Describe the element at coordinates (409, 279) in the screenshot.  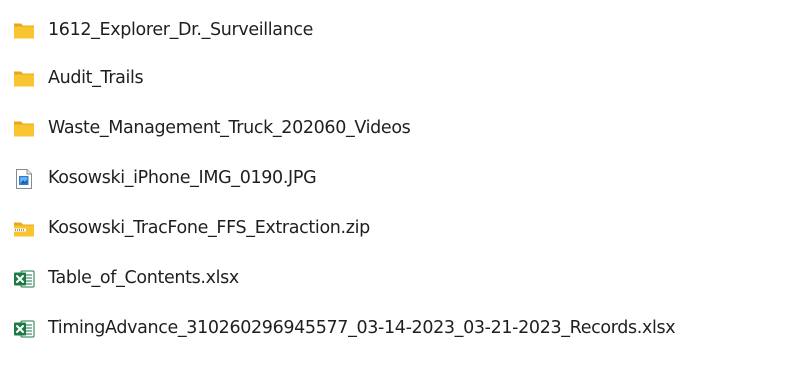
I see `file-item-xlsx-table-of-contents: Table_of_Contents.xlsx` at that location.